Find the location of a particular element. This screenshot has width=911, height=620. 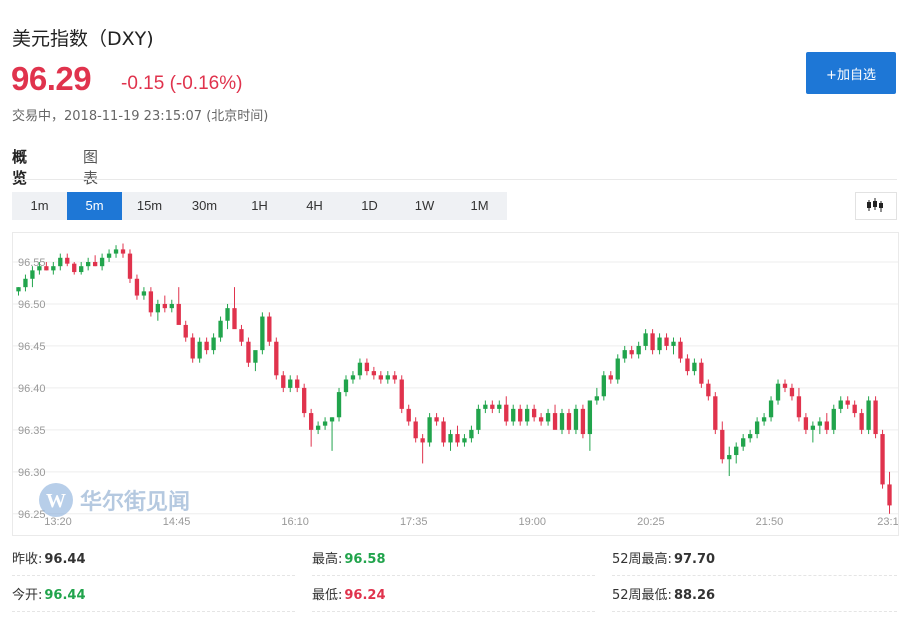

stat-high: 最高: 96.58 is located at coordinates (453, 560).